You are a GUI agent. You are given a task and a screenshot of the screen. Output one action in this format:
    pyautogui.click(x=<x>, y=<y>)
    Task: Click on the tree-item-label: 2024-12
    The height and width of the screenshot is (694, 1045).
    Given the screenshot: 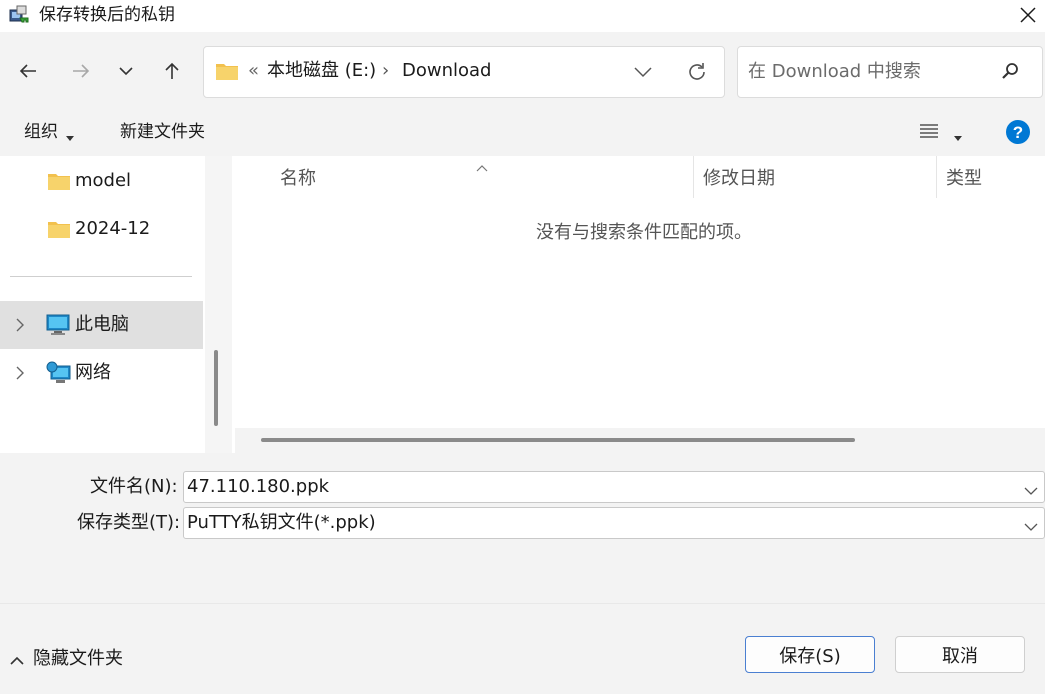 What is the action you would take?
    pyautogui.click(x=113, y=228)
    